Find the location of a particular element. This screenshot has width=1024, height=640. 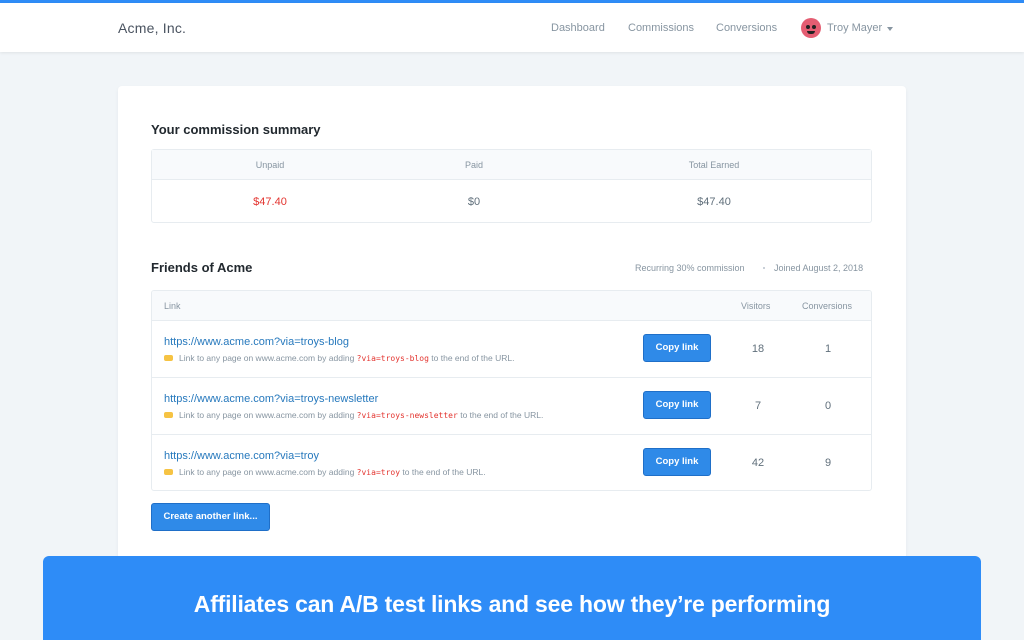

summary-unpaid-value: $47.40 is located at coordinates (270, 202).